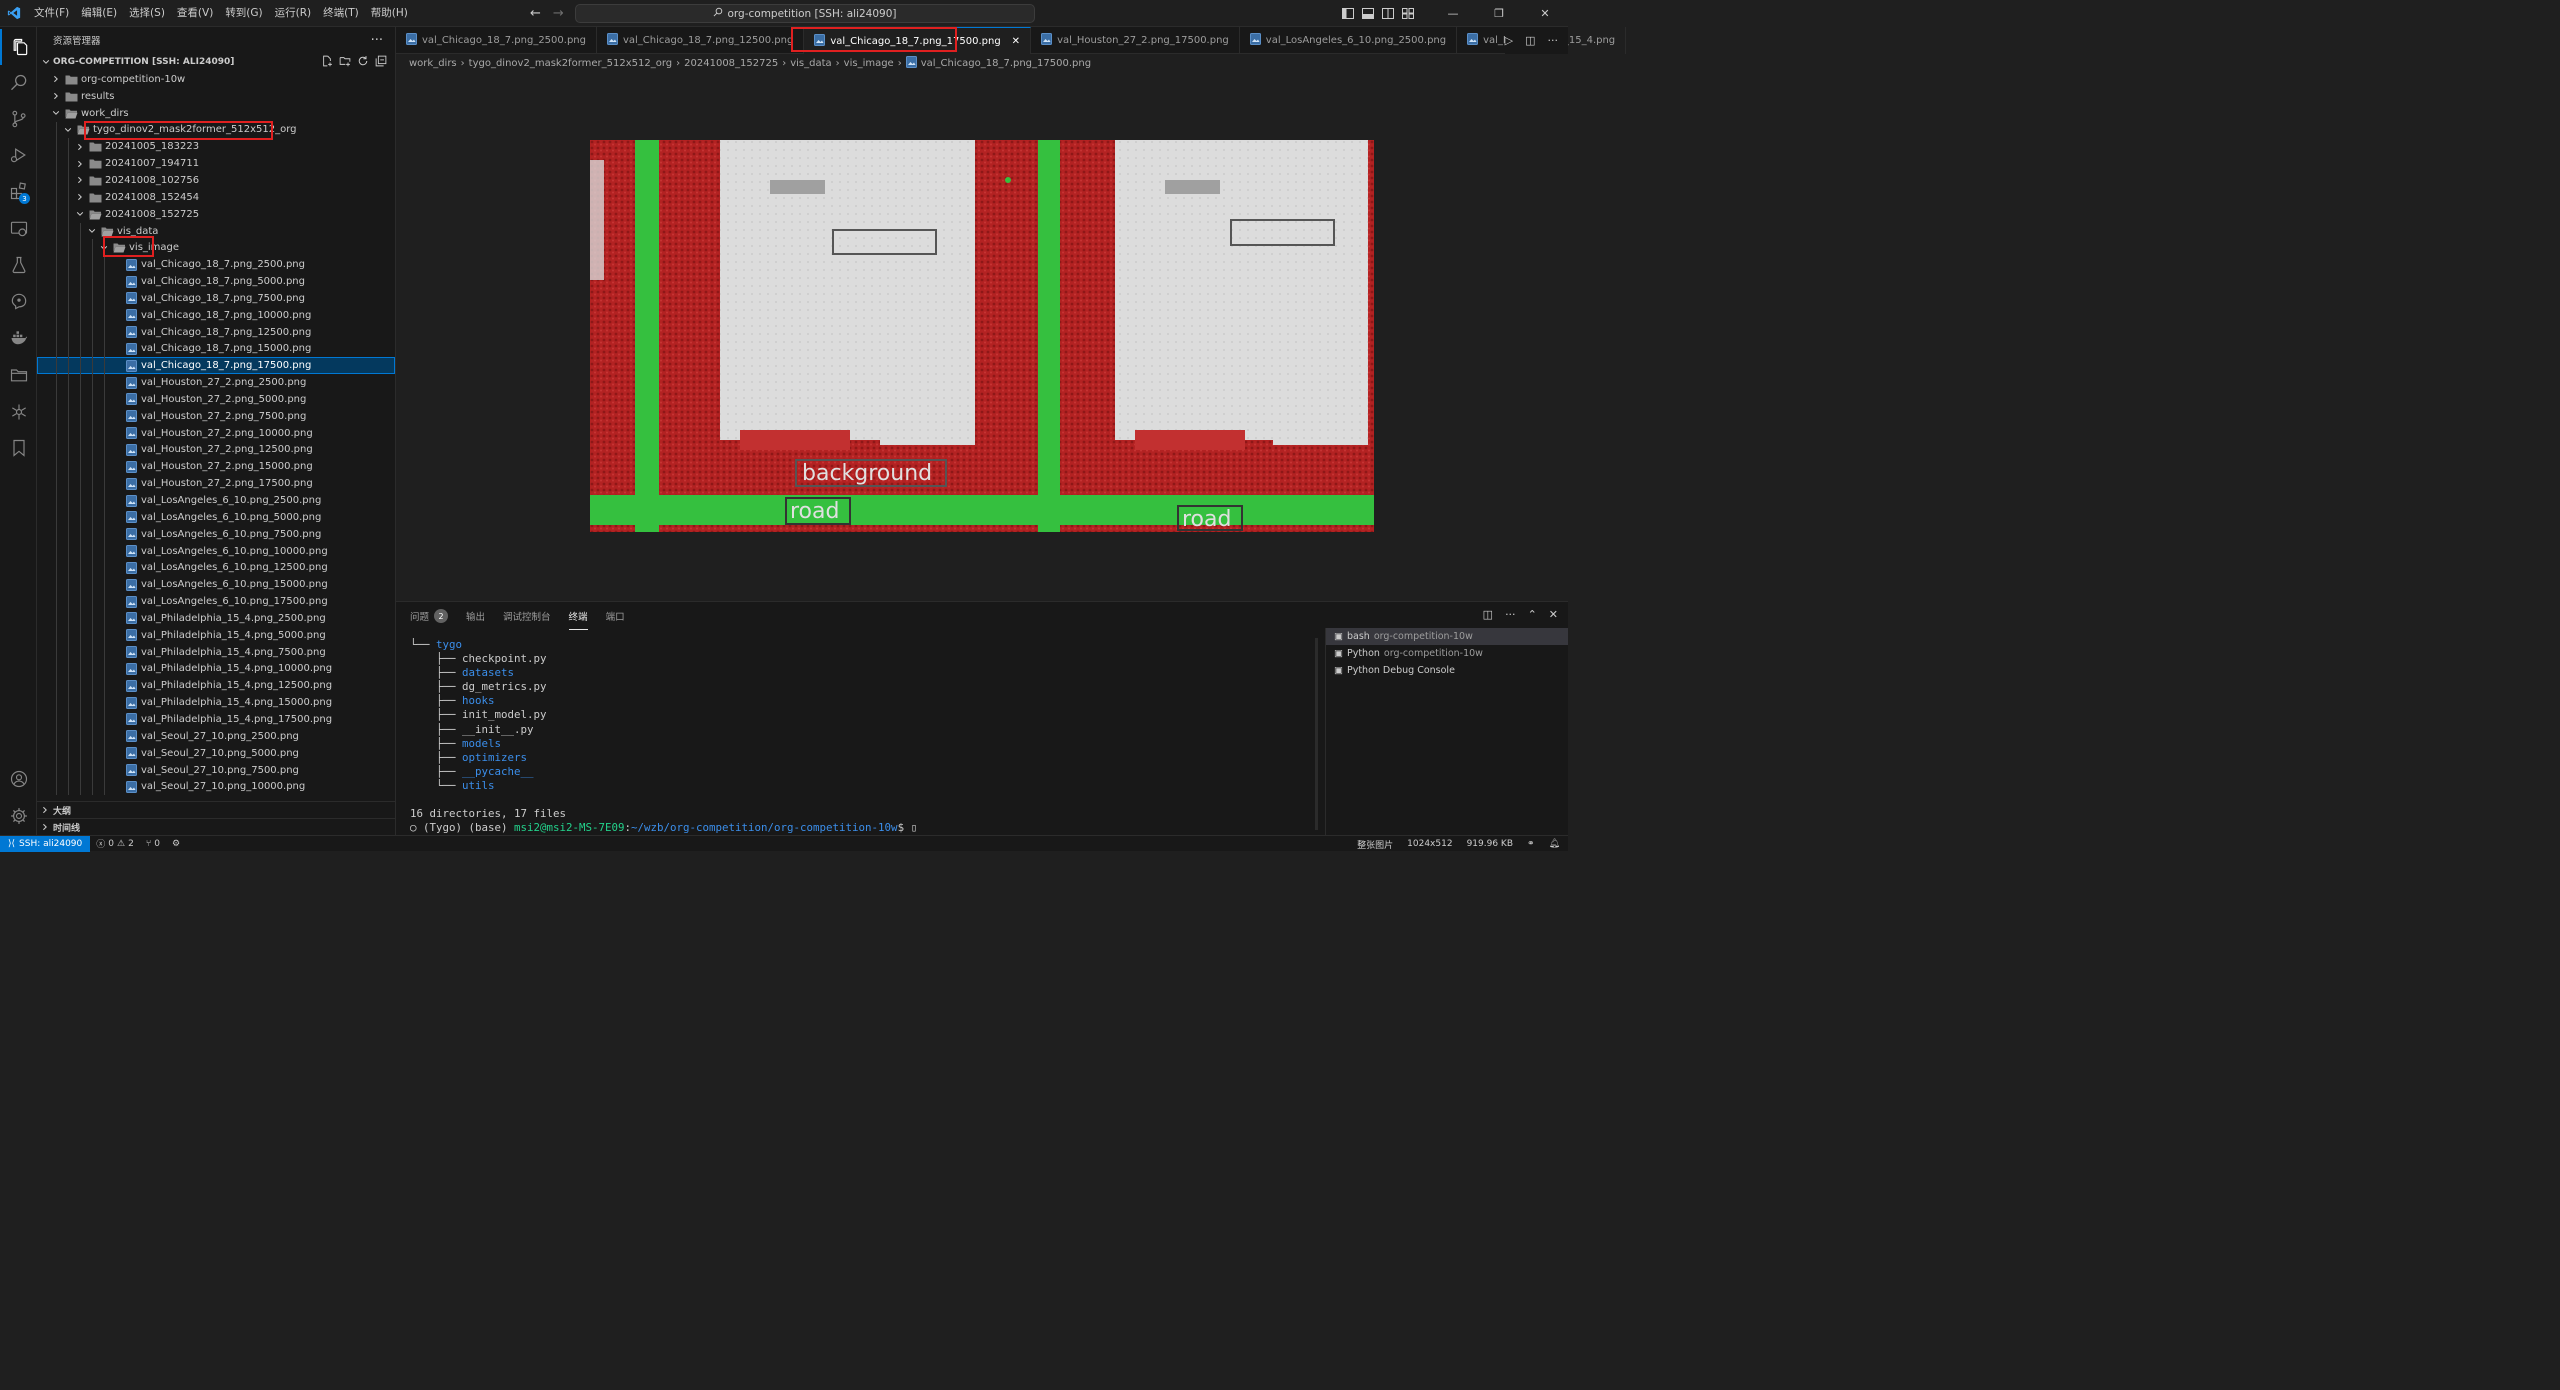  Describe the element at coordinates (1553, 614) in the screenshot. I see `close-panel-icon: ✕` at that location.